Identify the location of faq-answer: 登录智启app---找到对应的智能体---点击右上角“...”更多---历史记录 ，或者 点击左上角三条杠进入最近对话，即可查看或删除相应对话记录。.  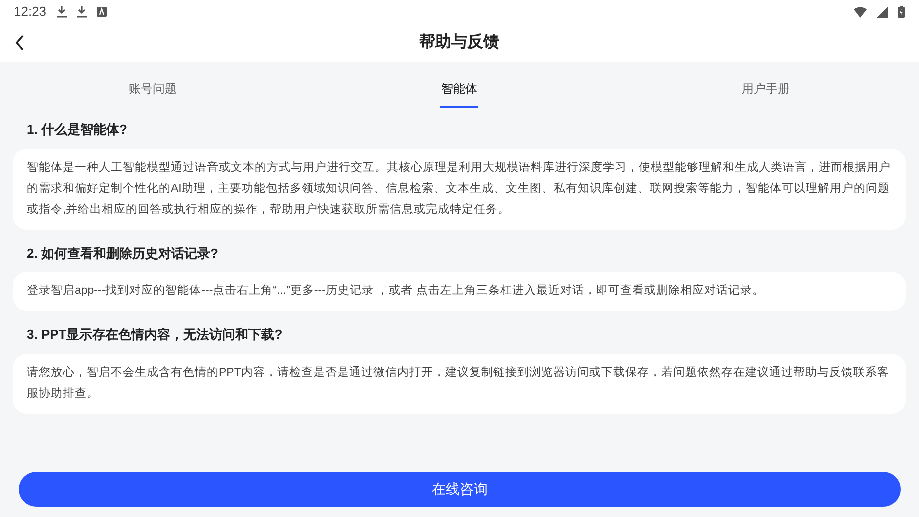
(459, 291).